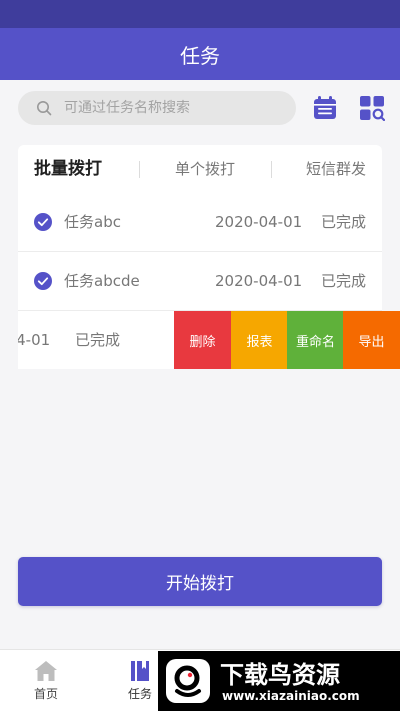  Describe the element at coordinates (45, 694) in the screenshot. I see `nav-label-home: 首页` at that location.